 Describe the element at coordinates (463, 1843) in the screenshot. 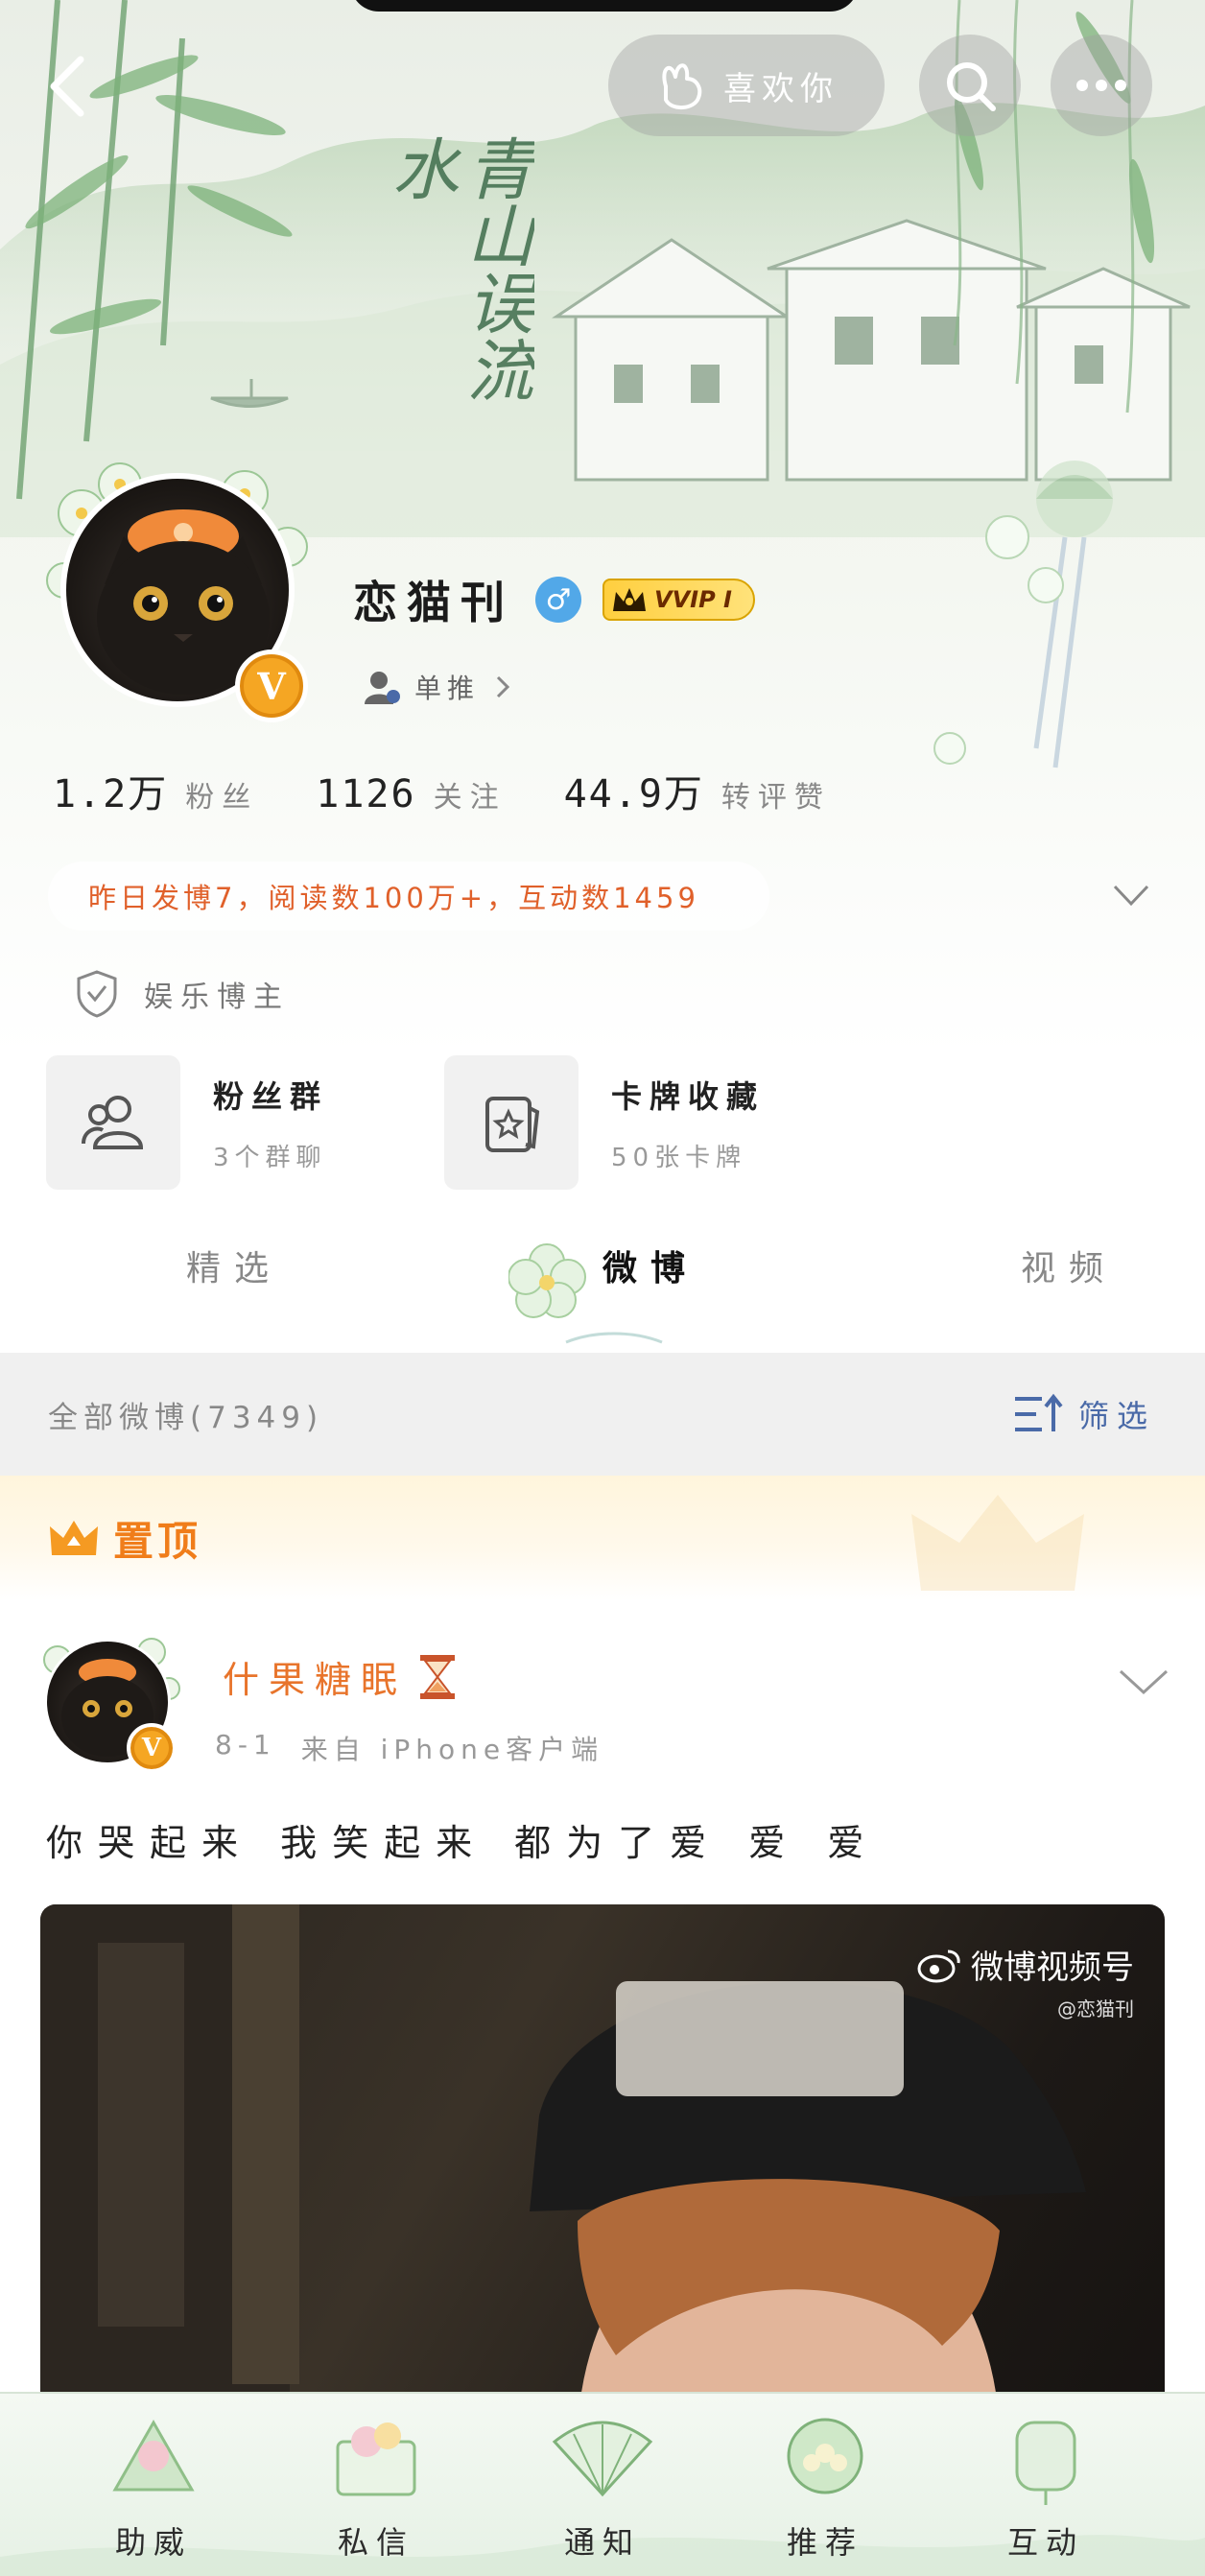

I see `post-text: 你哭起来 我笑起来 都为了爱 爱 爱` at that location.